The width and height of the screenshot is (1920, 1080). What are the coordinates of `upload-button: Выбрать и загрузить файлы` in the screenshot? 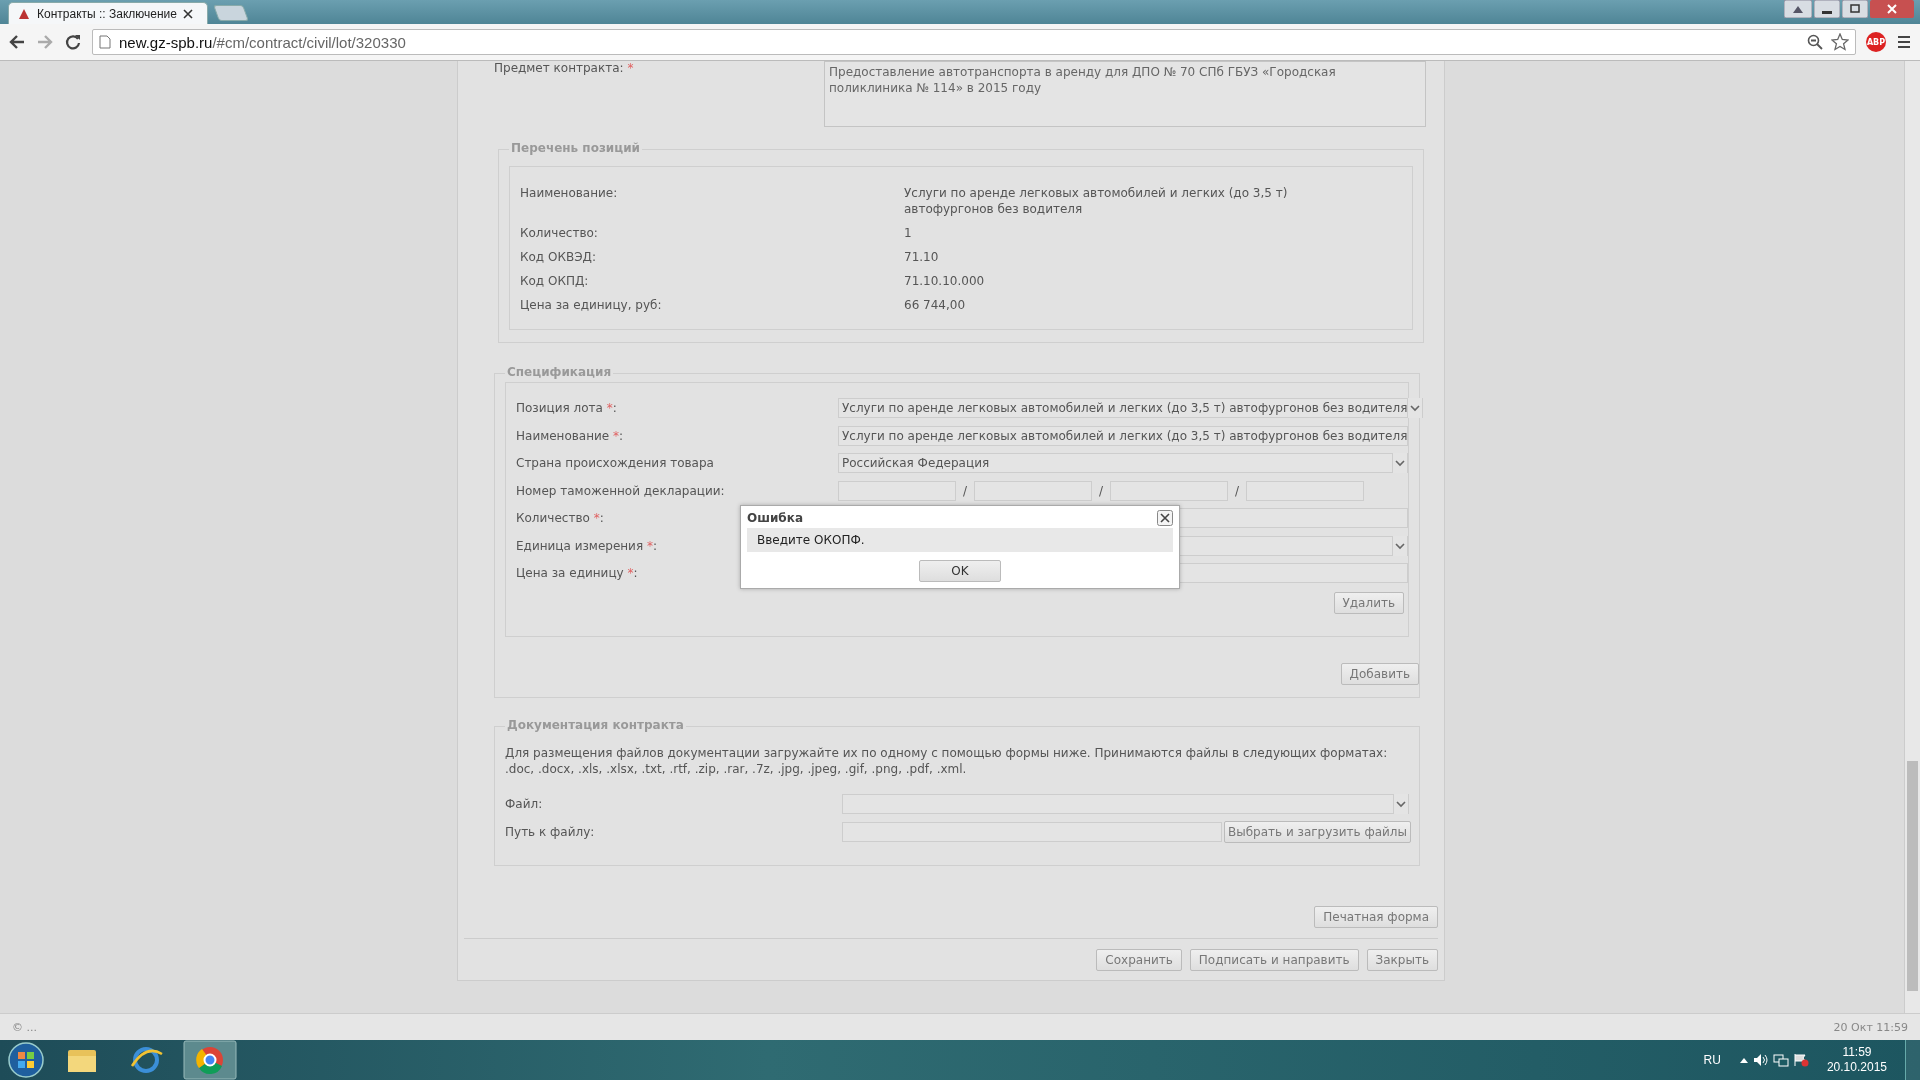 It's located at (1317, 832).